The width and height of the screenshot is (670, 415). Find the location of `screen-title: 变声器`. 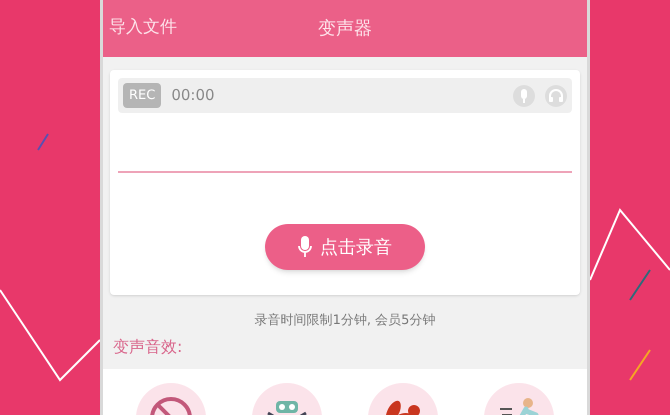

screen-title: 变声器 is located at coordinates (345, 29).